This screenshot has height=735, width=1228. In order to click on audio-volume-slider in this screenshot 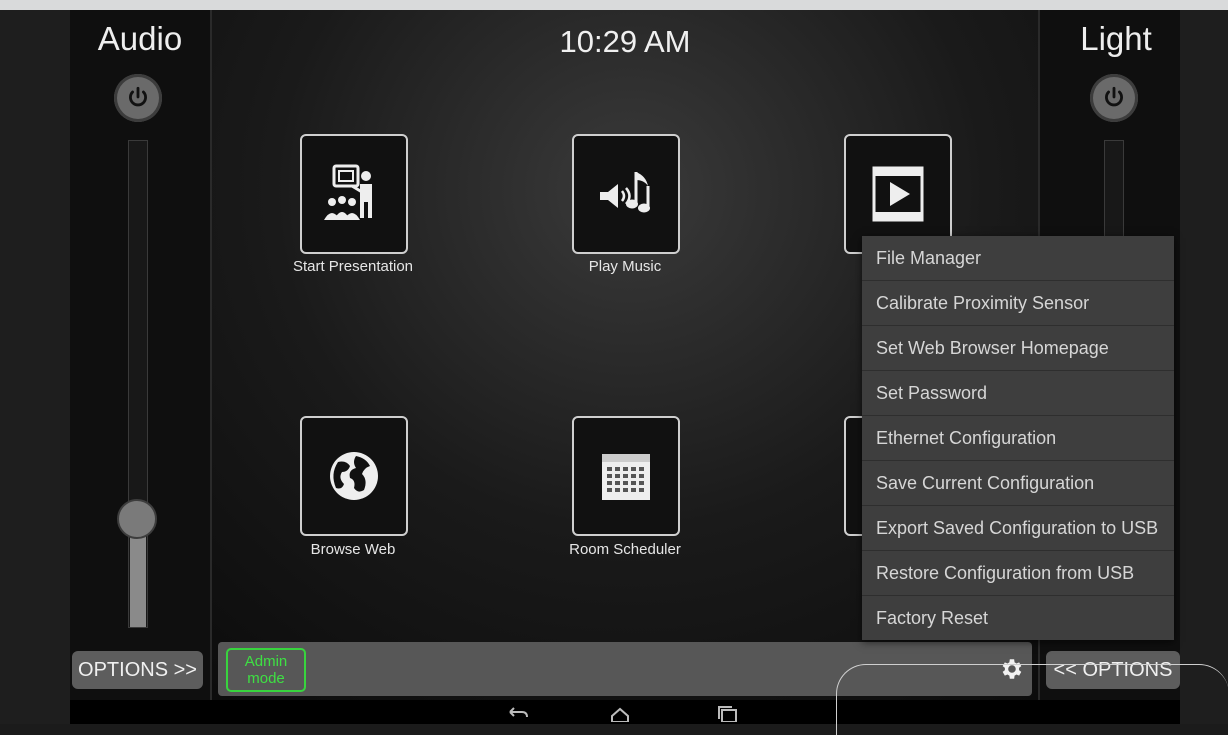, I will do `click(138, 384)`.